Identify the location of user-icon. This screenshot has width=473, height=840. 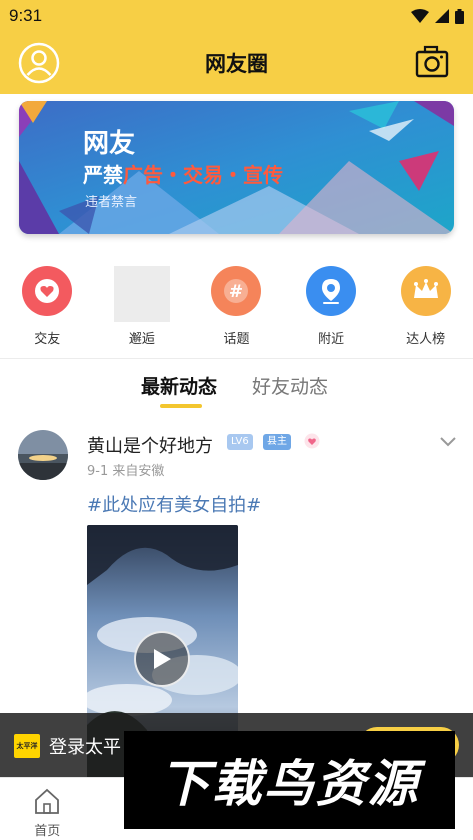
(39, 63).